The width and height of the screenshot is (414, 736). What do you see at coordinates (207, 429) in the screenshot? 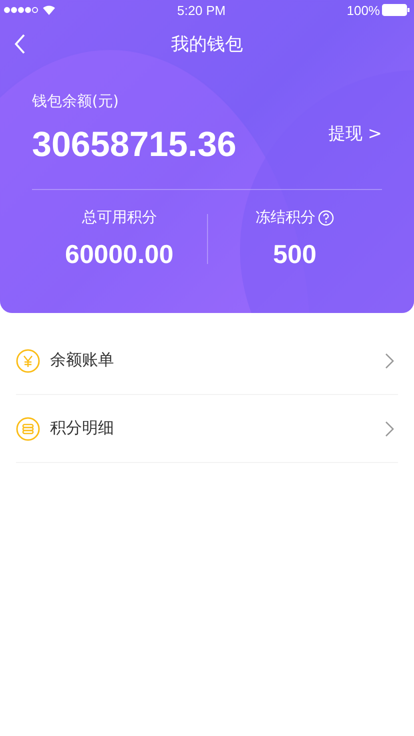
I see `menu-item: 积分明细` at bounding box center [207, 429].